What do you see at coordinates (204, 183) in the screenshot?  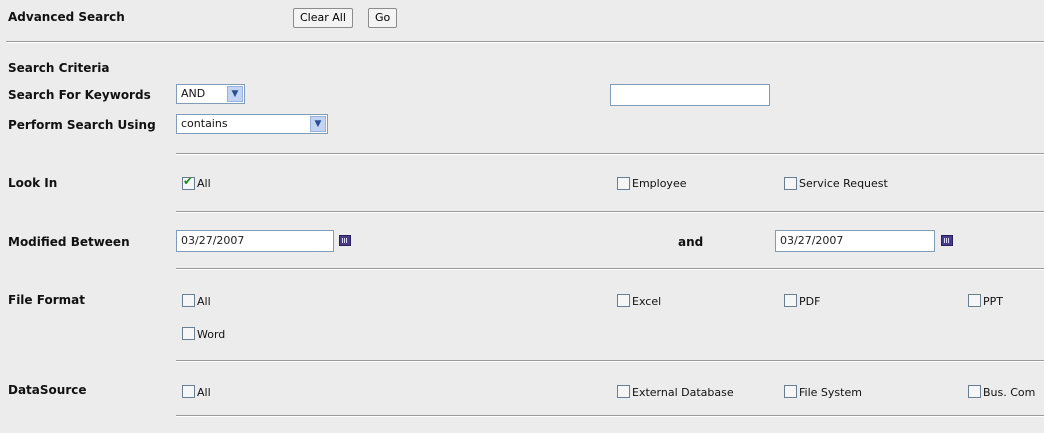 I see `look-in-all-label: All` at bounding box center [204, 183].